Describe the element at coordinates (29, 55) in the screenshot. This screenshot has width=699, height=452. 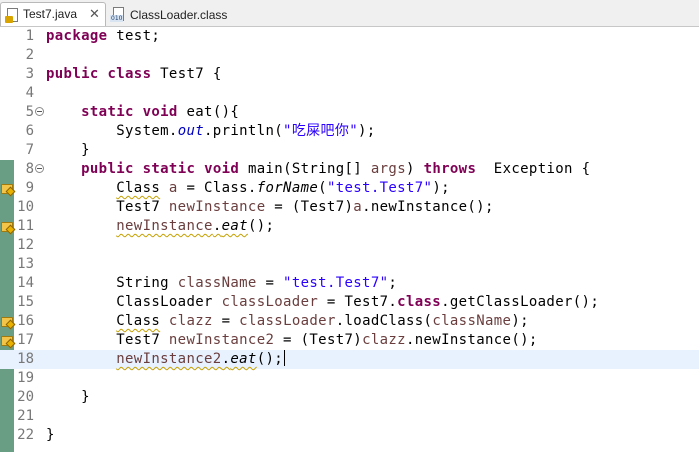
I see `line-number: 2` at that location.